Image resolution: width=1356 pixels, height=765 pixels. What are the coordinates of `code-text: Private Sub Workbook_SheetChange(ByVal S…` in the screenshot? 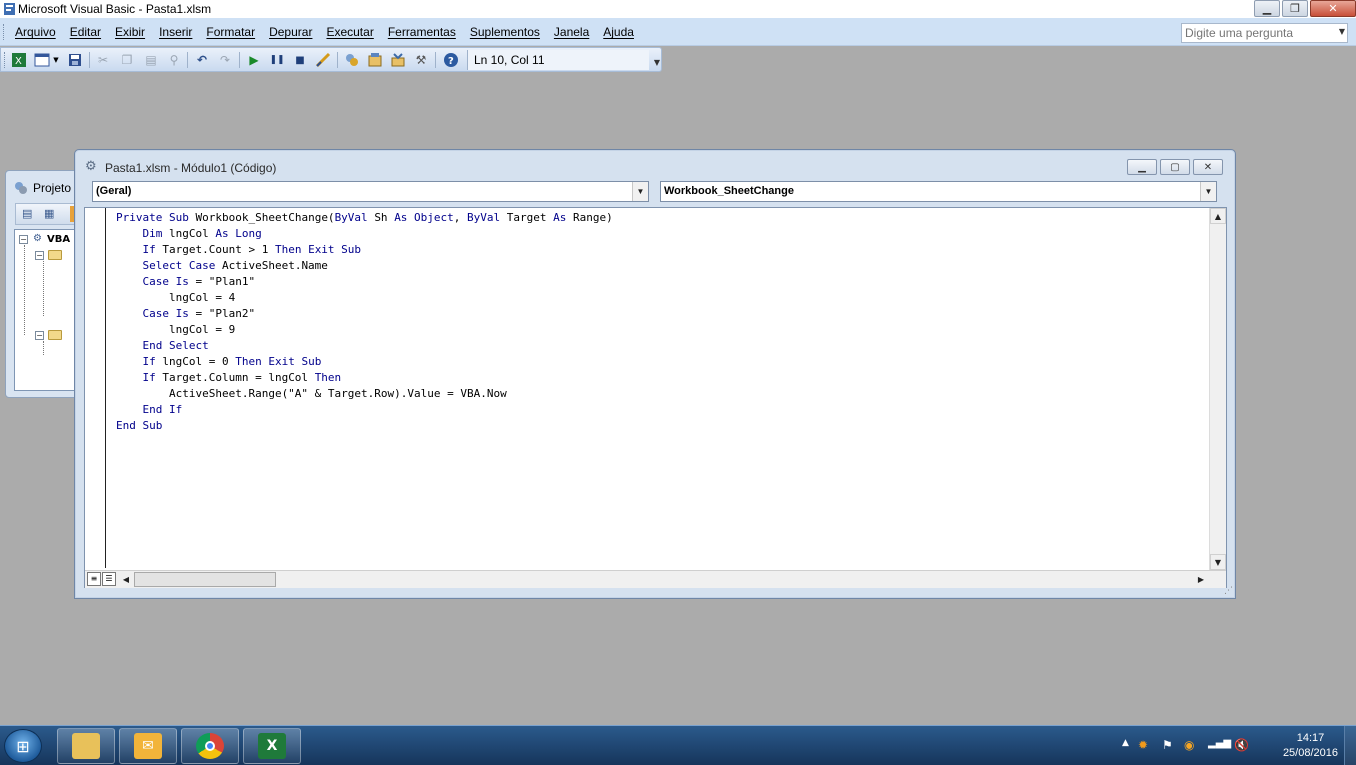 It's located at (364, 322).